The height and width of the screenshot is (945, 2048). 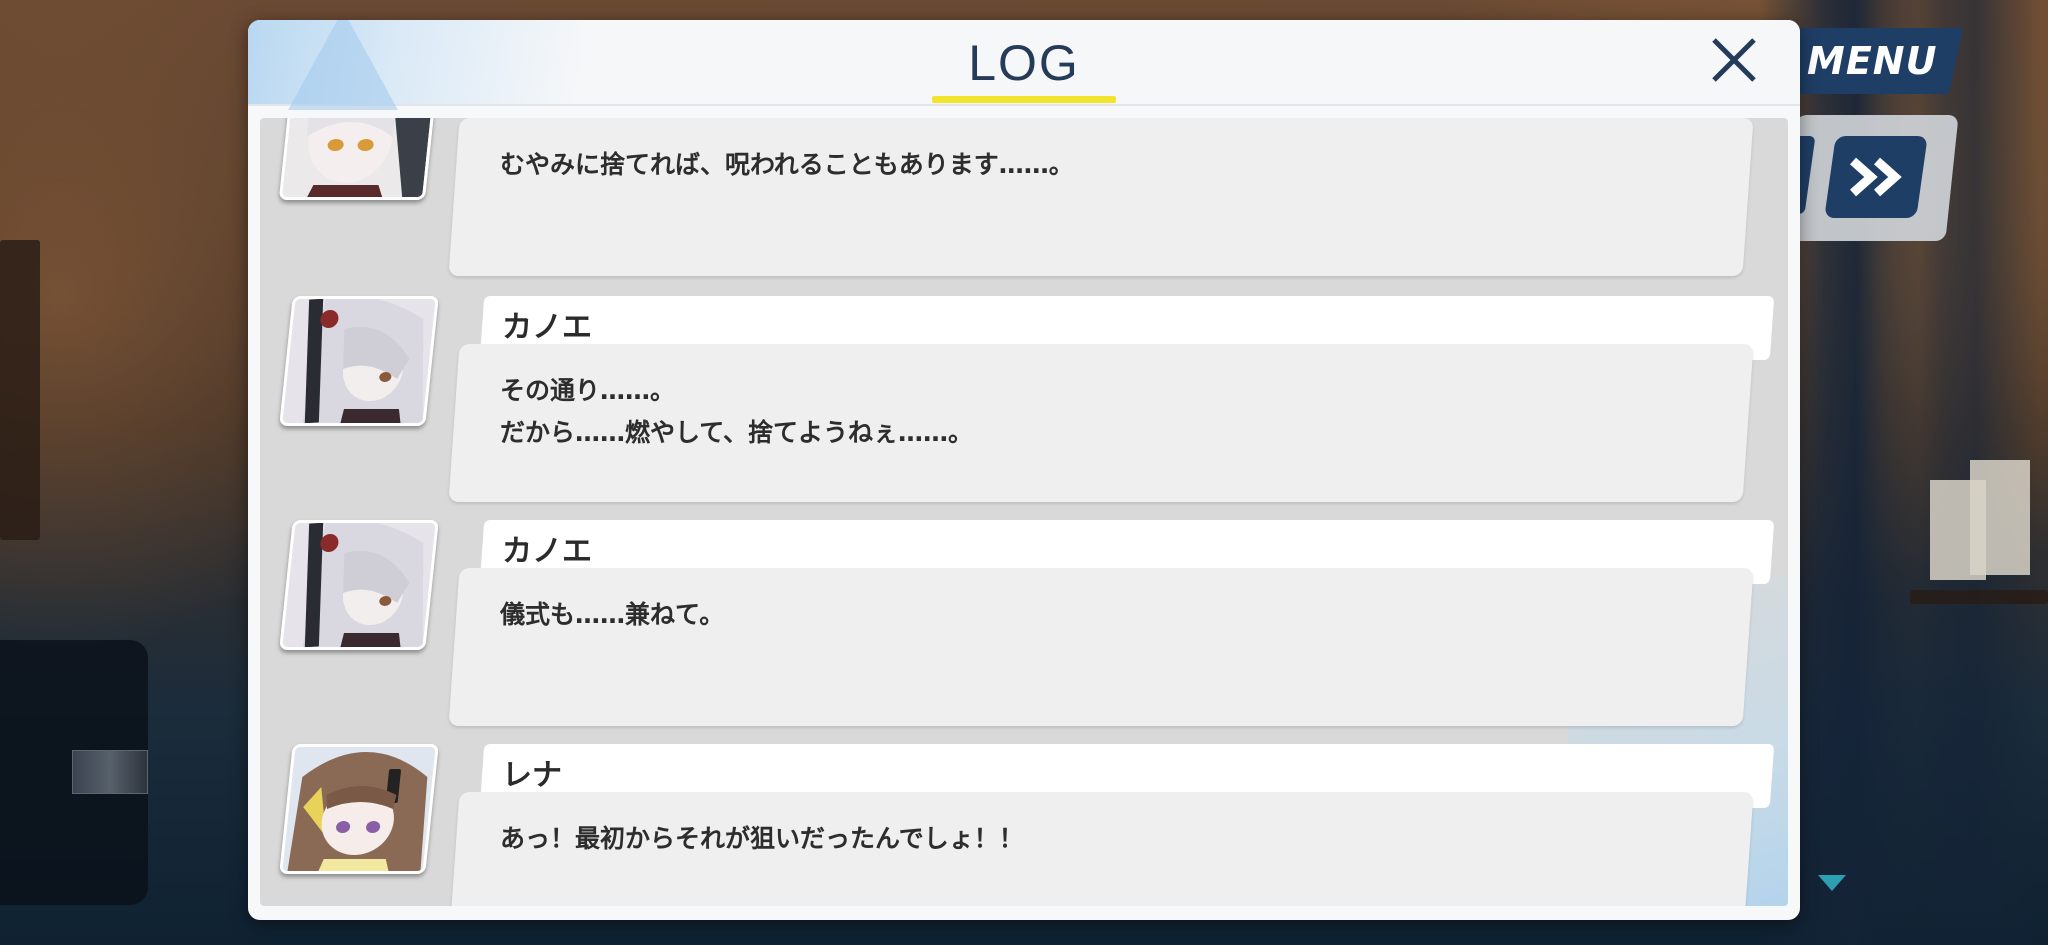 I want to click on character-portrait-rena, so click(x=359, y=809).